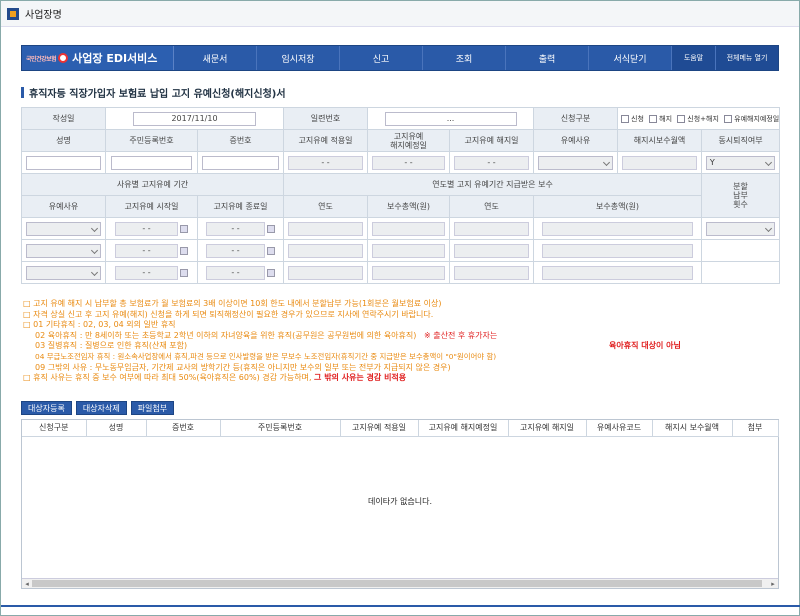  What do you see at coordinates (464, 58) in the screenshot?
I see `nav-inquiry: 조회` at bounding box center [464, 58].